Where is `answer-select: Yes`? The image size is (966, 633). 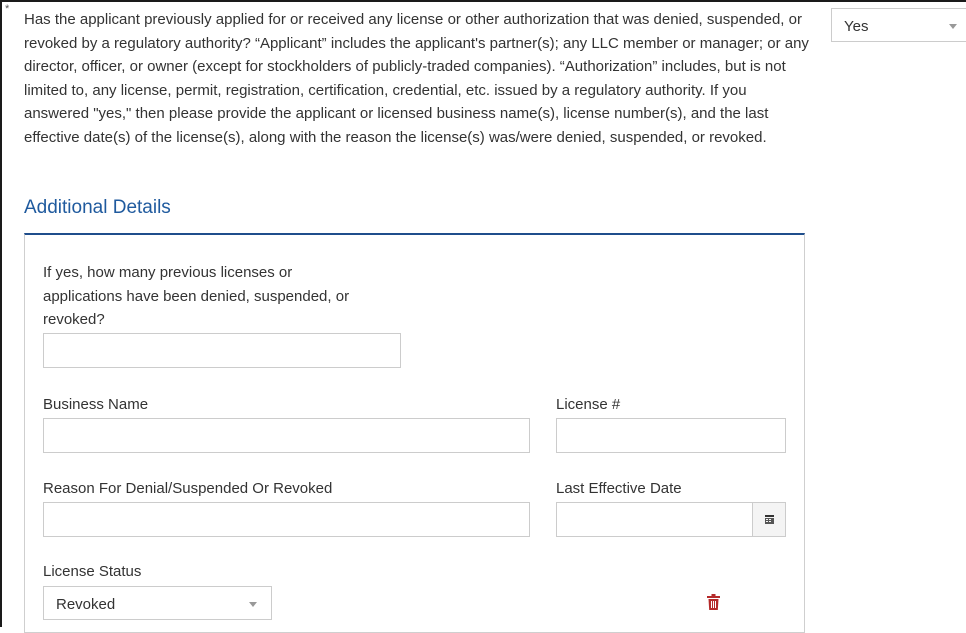
answer-select: Yes is located at coordinates (898, 25).